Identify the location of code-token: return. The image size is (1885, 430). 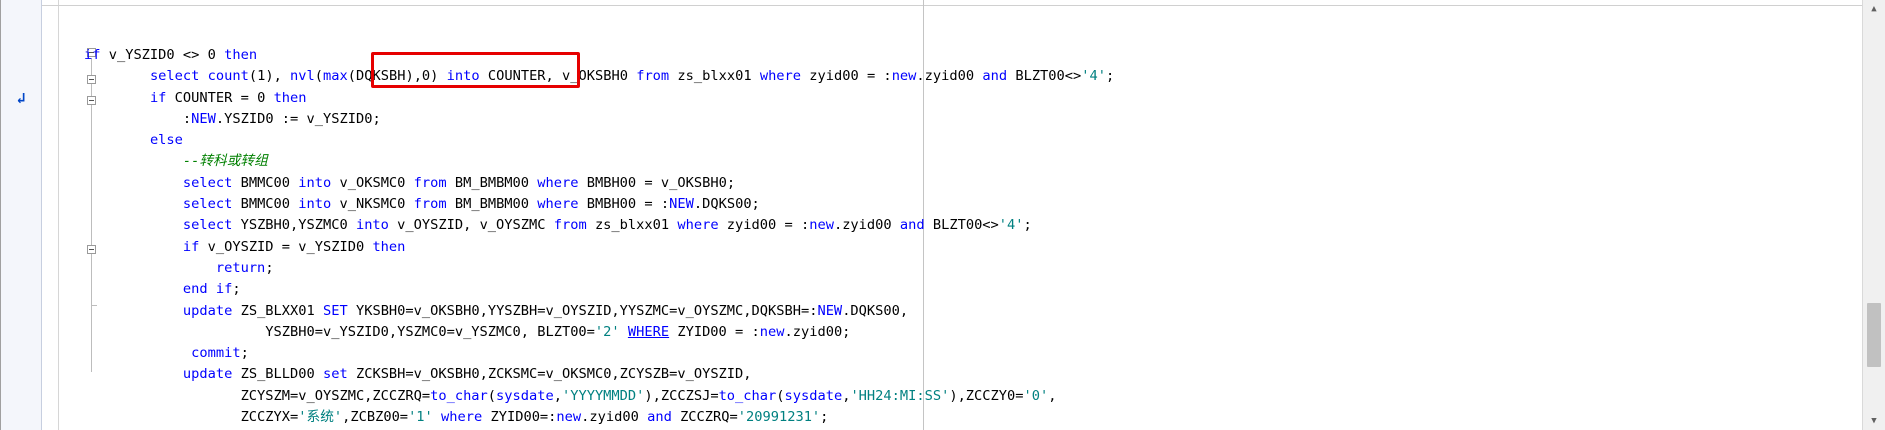
(240, 267).